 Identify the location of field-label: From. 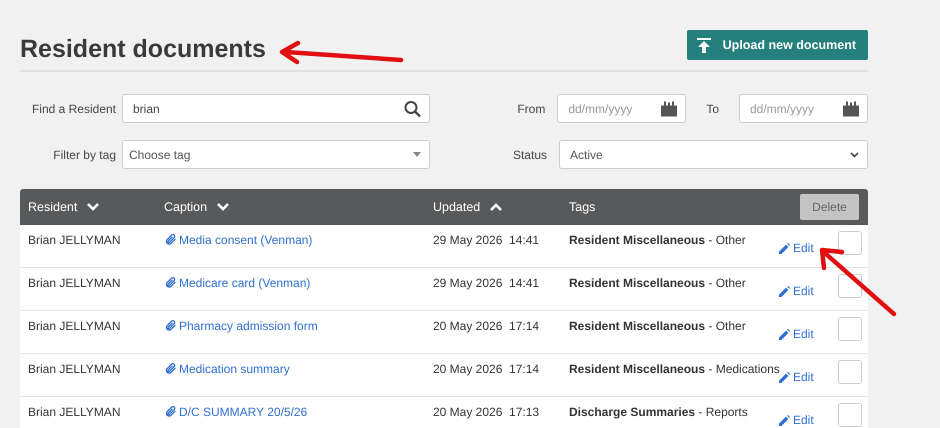
(531, 109).